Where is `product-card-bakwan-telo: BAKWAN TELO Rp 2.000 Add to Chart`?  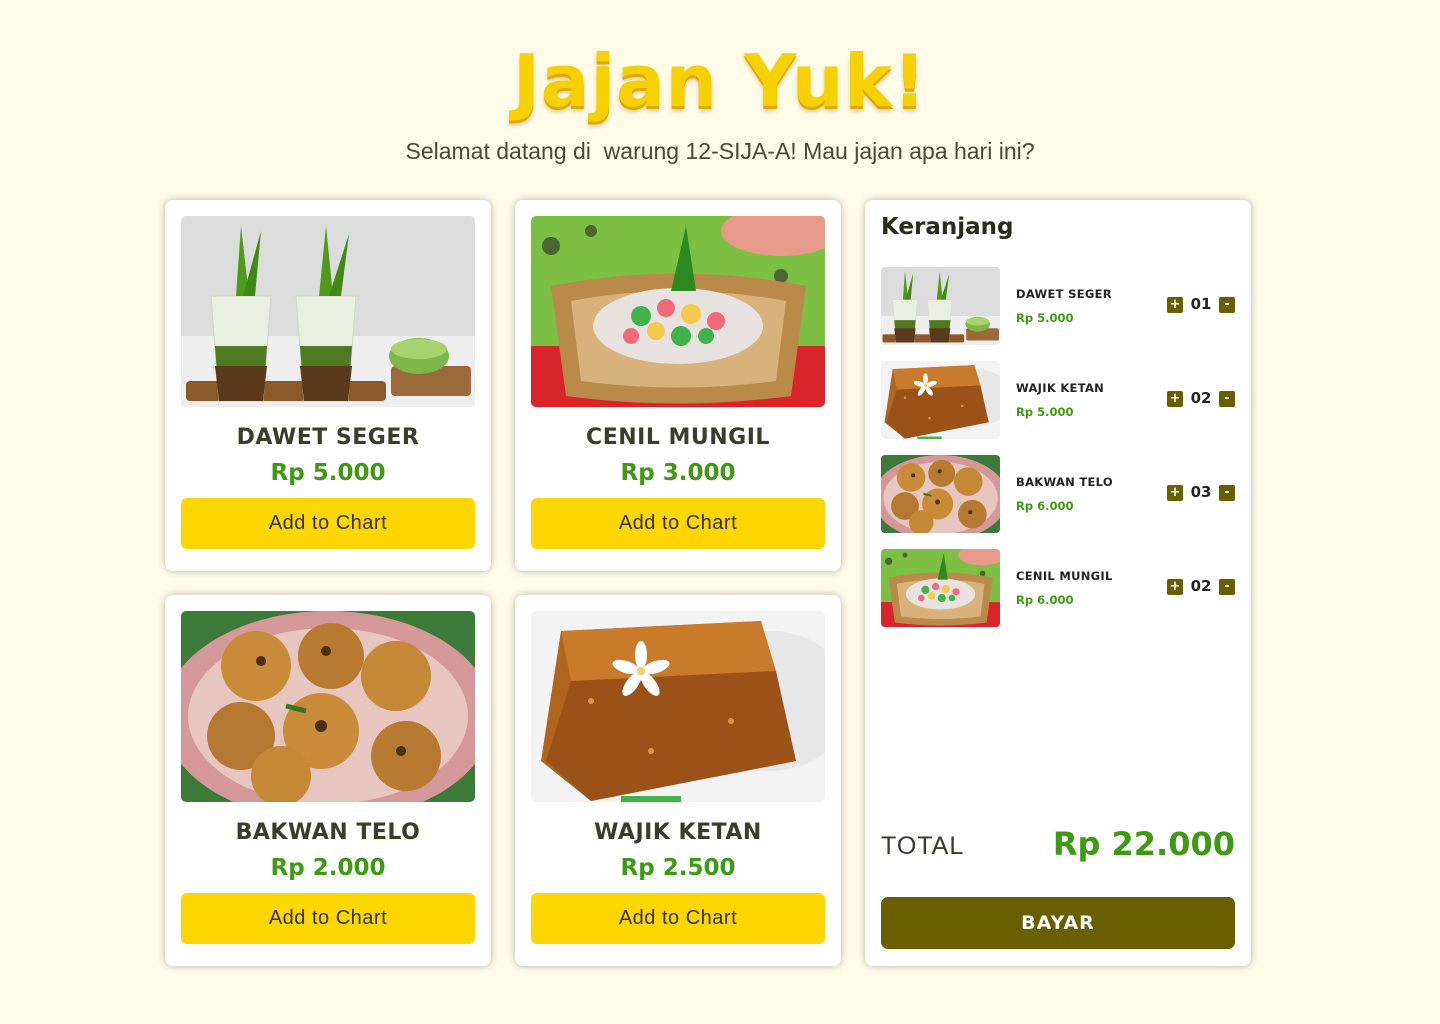
product-card-bakwan-telo: BAKWAN TELO Rp 2.000 Add to Chart is located at coordinates (328, 780).